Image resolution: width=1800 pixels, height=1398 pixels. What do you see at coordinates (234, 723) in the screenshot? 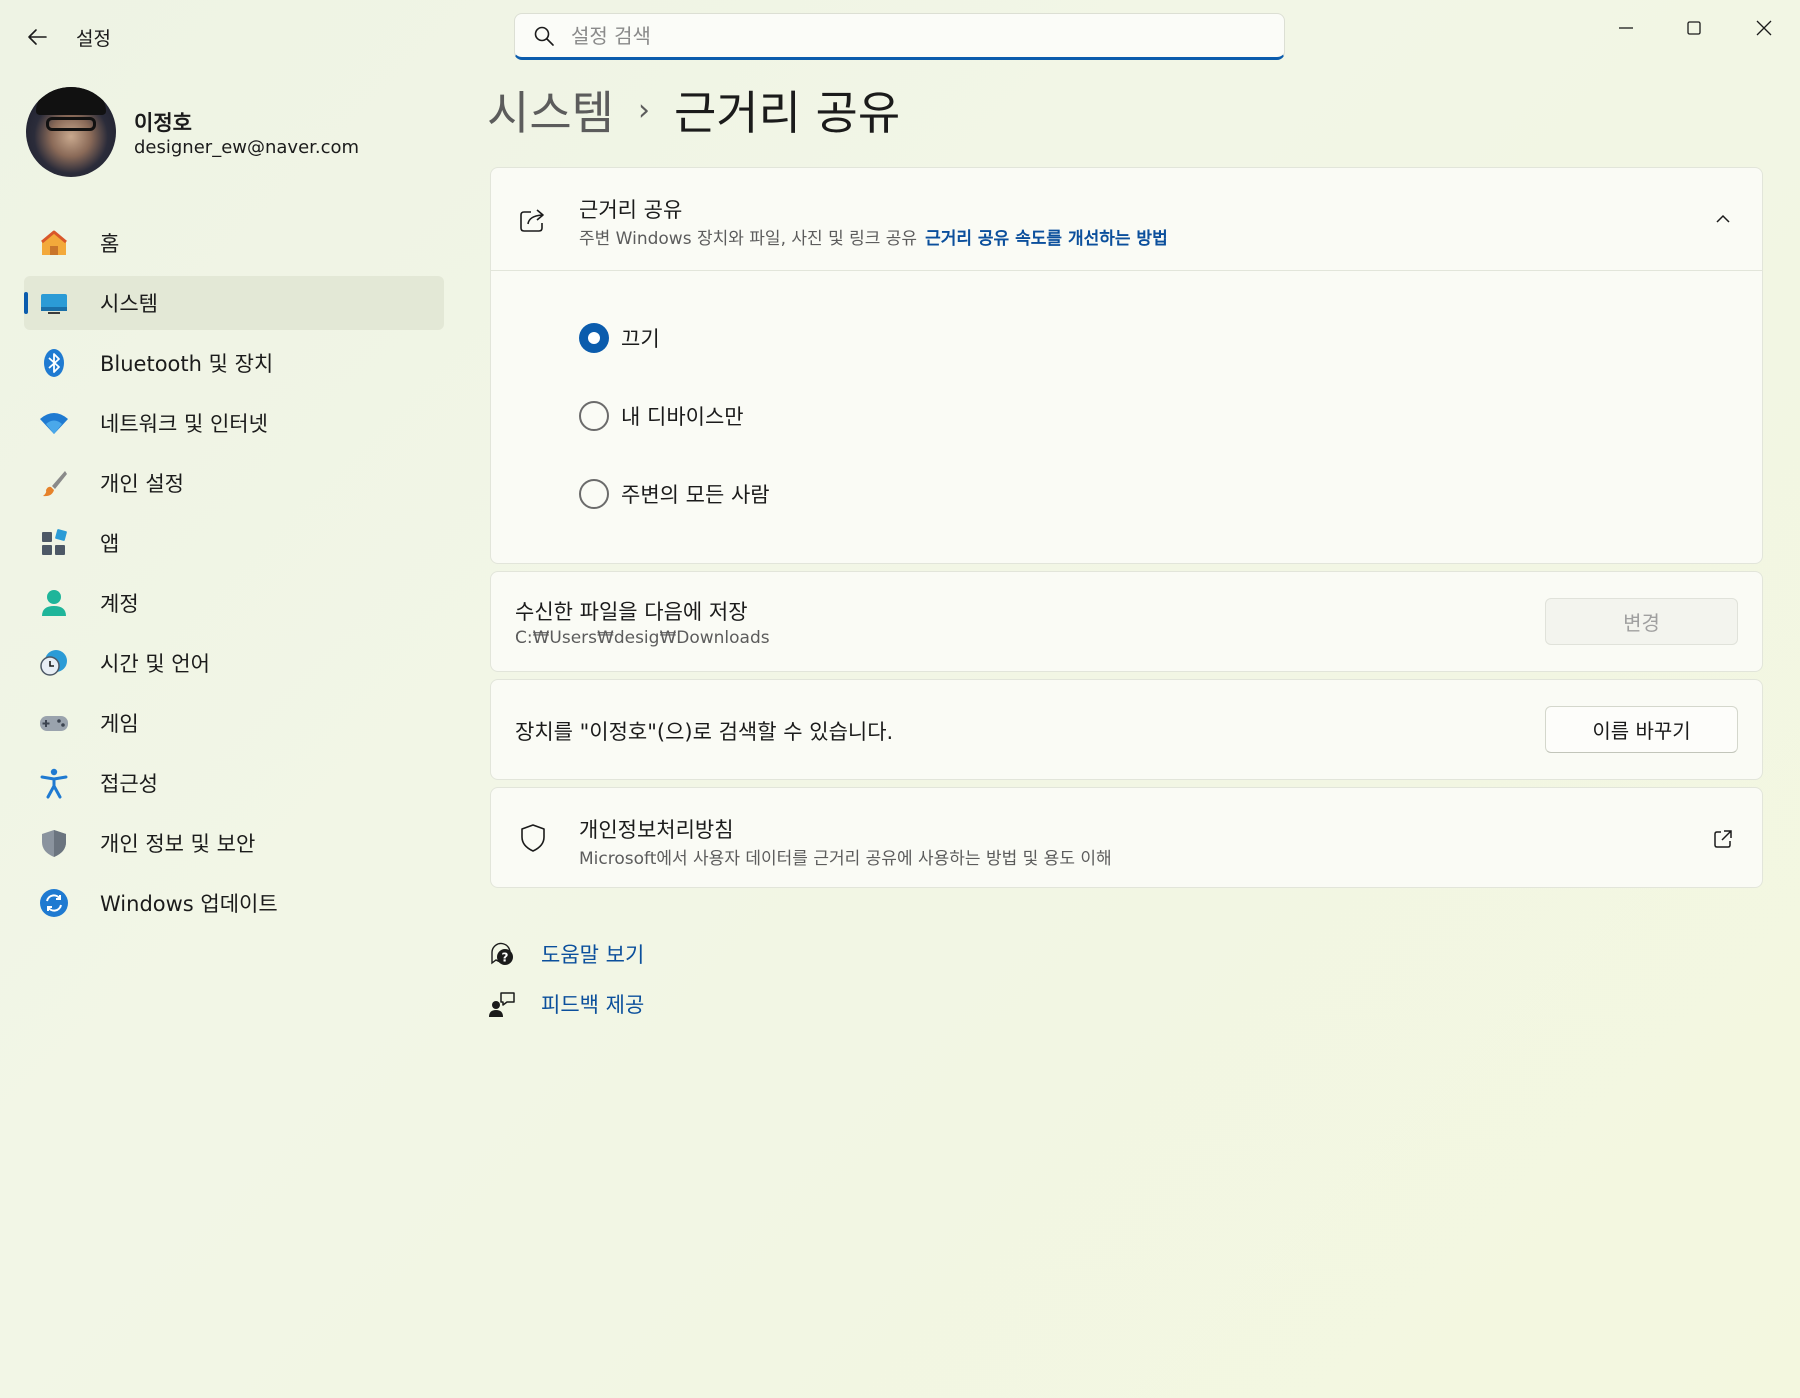
I see `sidebar-item-gaming: 게임` at bounding box center [234, 723].